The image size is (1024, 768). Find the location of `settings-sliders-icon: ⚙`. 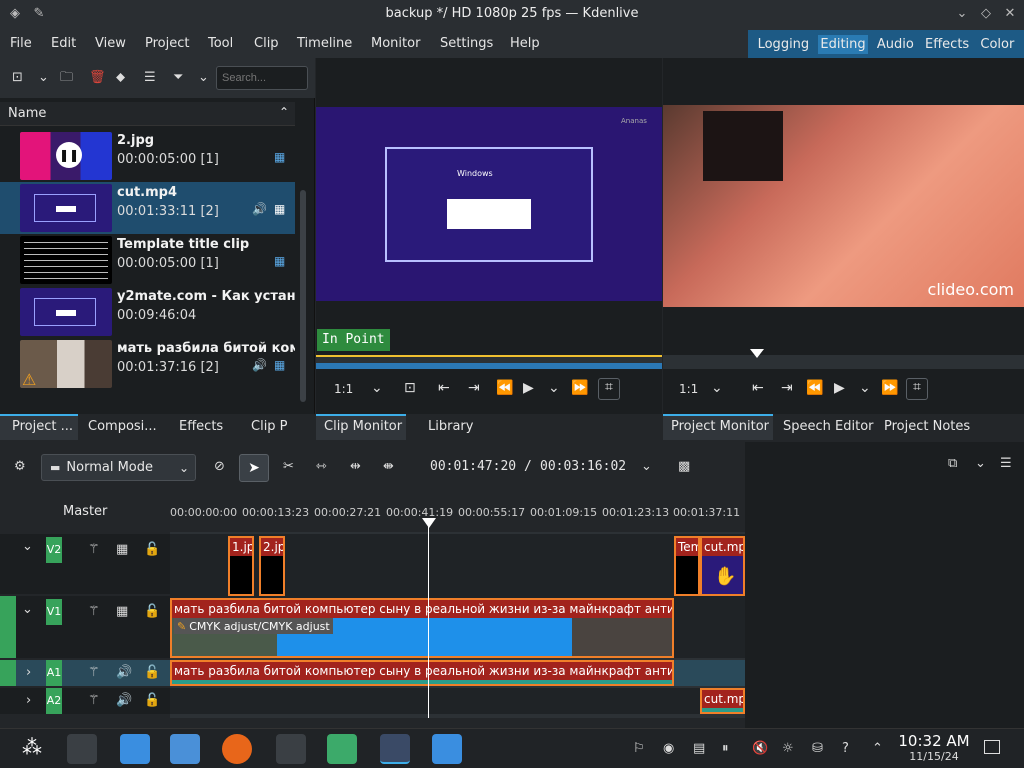

settings-sliders-icon: ⚙ is located at coordinates (20, 467).